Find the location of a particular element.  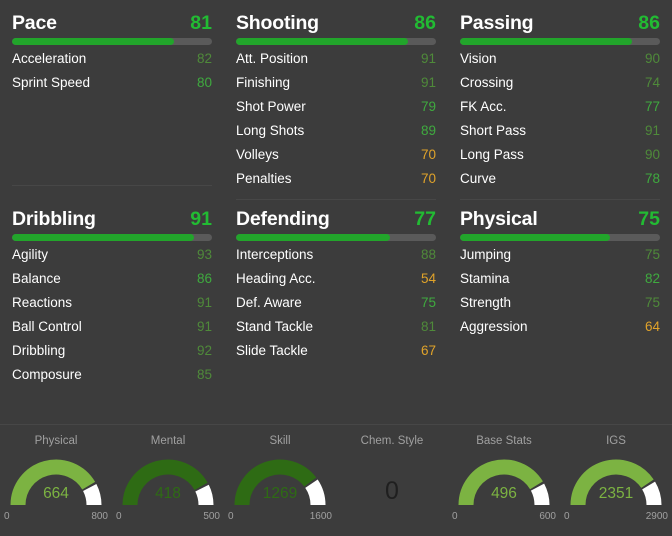

stat-group-pace: Pace 81 Acceleration 82 Sprint Speed 80 is located at coordinates (112, 104).